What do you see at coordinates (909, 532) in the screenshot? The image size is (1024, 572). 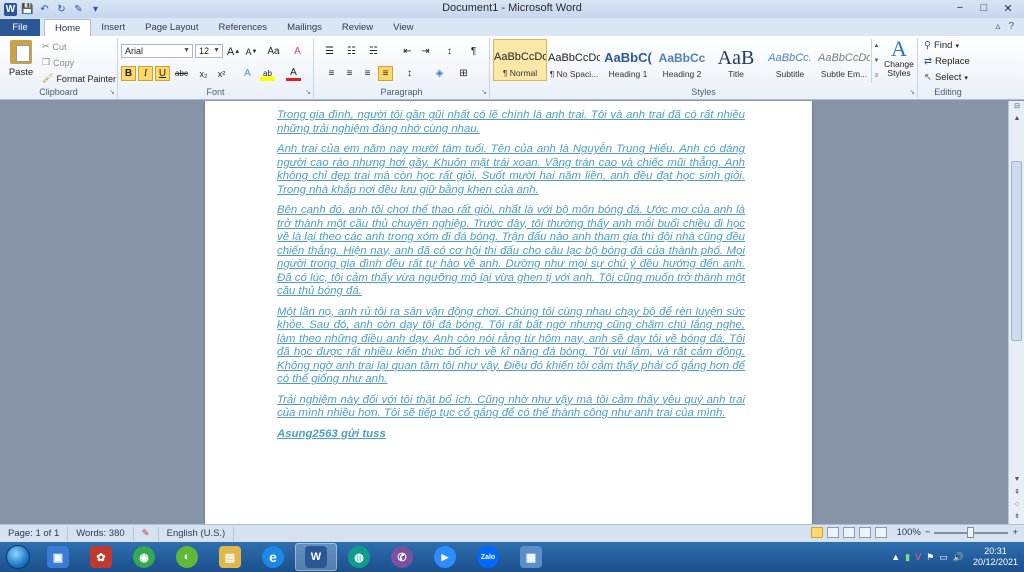 I see `zoom-level: 100%` at bounding box center [909, 532].